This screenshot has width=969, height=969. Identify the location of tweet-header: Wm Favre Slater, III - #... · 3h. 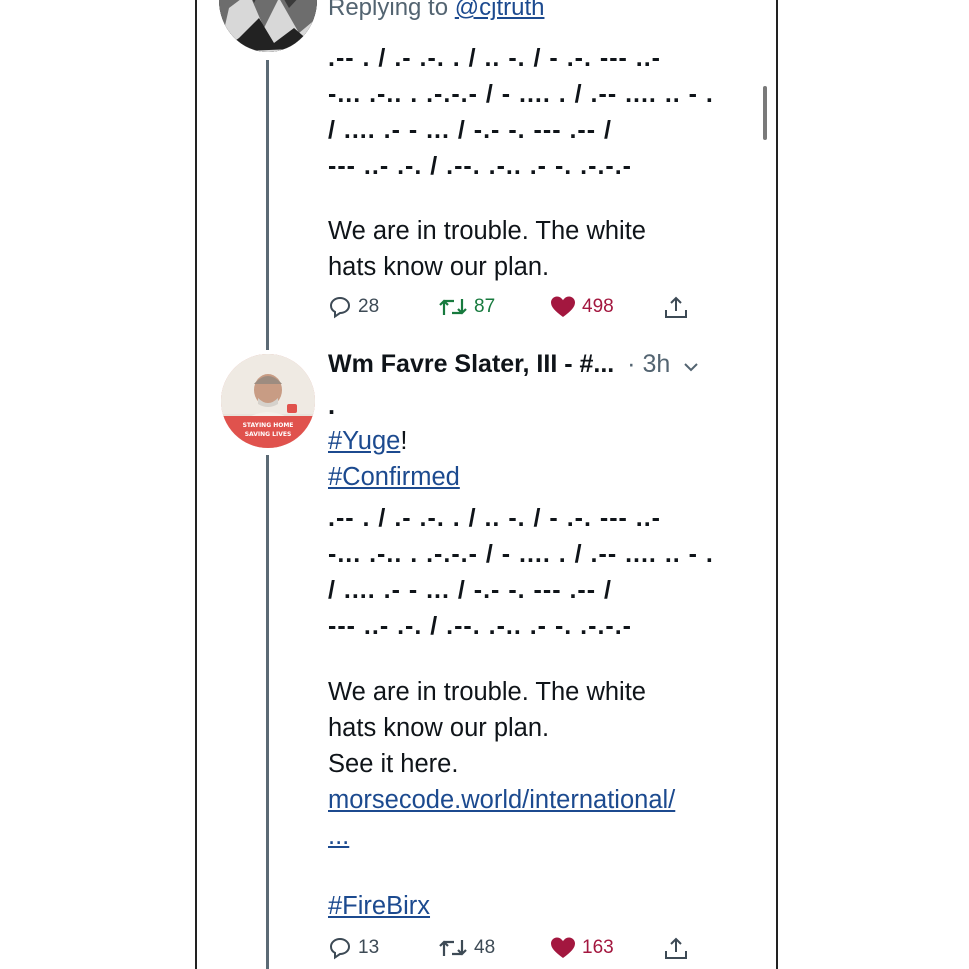
(513, 365).